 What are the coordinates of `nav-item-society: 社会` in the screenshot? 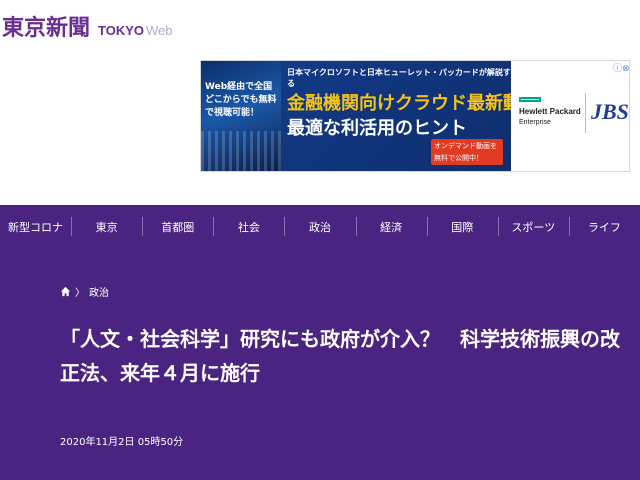 It's located at (248, 226).